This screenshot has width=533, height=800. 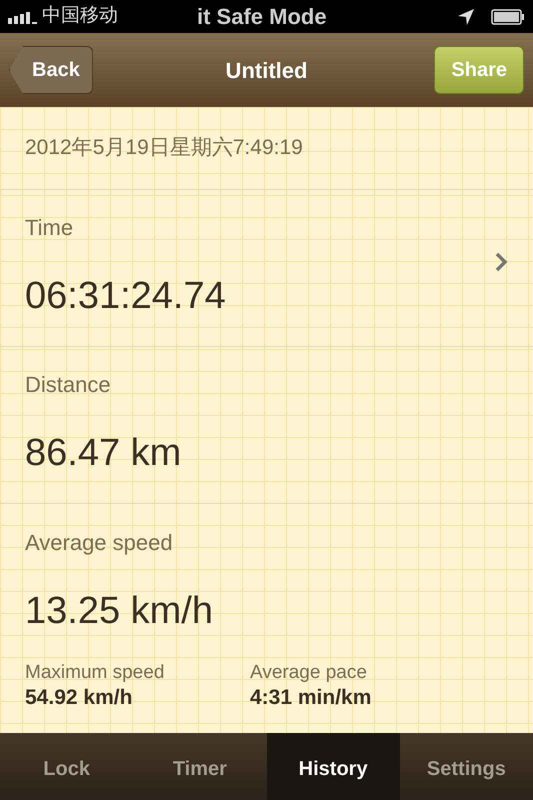 I want to click on tab: Settings, so click(x=466, y=766).